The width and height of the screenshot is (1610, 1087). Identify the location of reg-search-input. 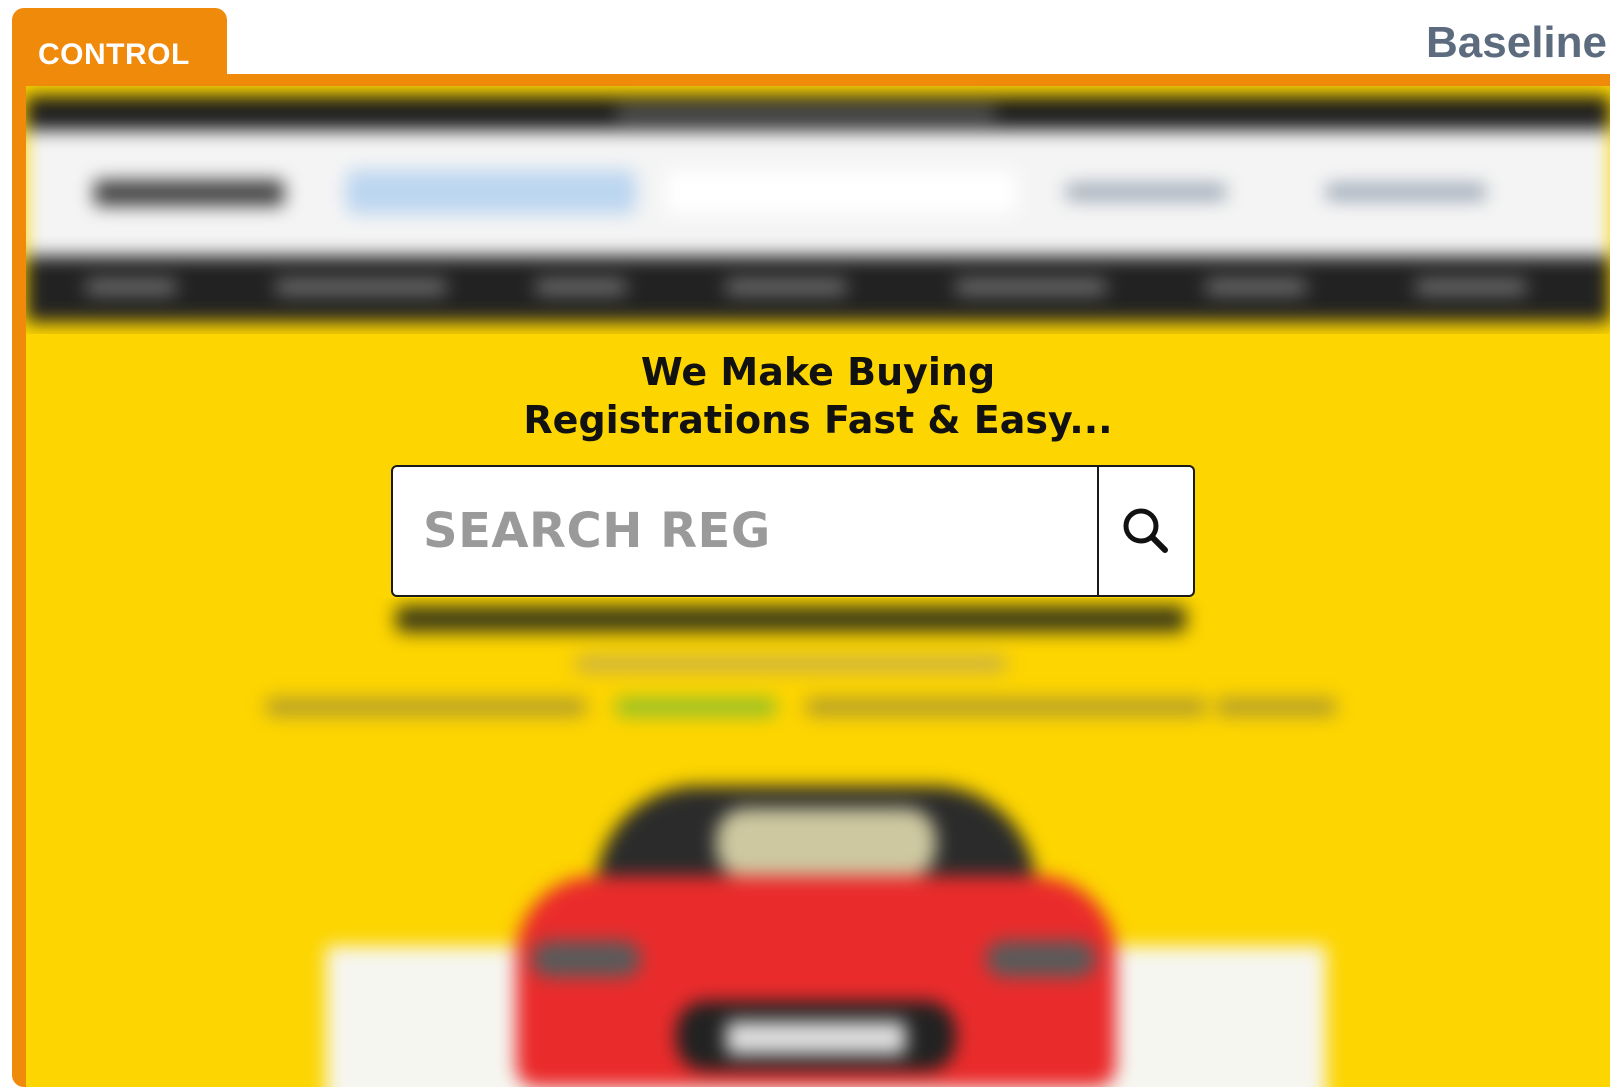
(745, 531).